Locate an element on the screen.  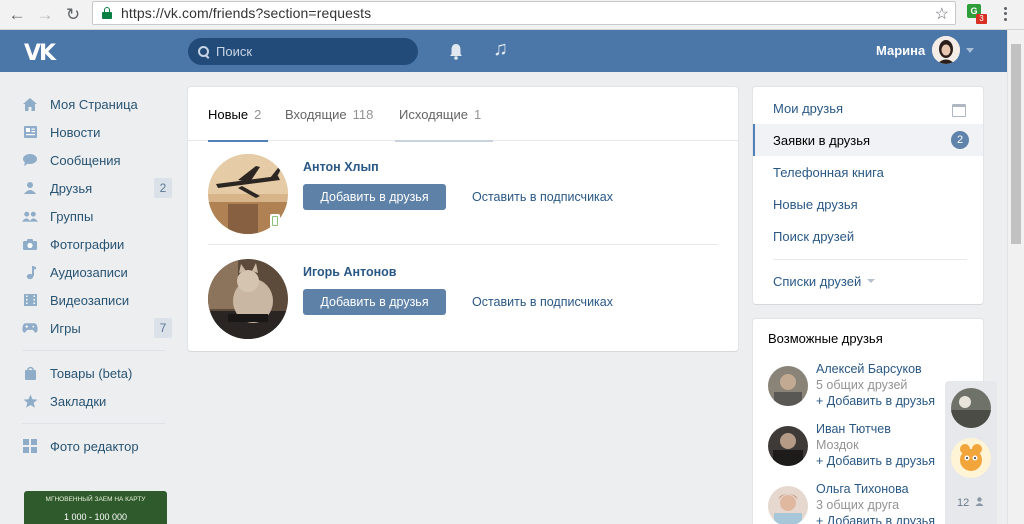
sidebar-item-photo-editor: Фото редактор is located at coordinates (97, 446).